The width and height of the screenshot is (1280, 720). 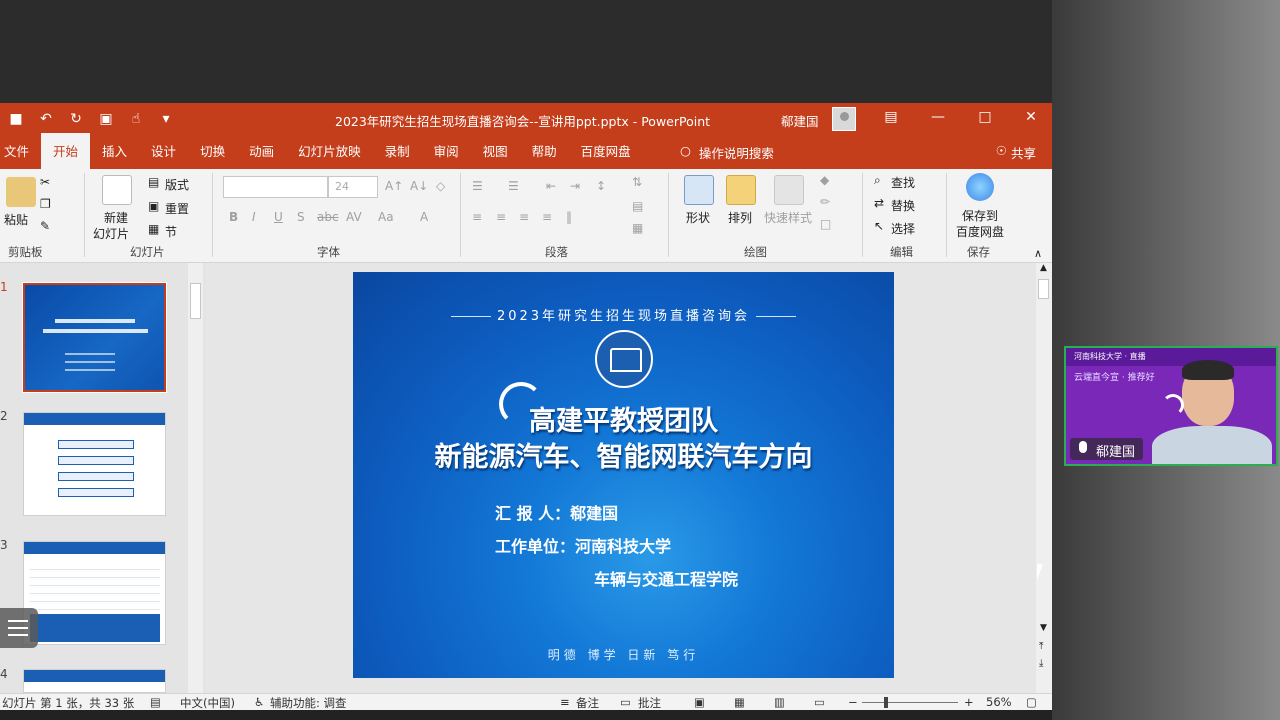 What do you see at coordinates (800, 120) in the screenshot?
I see `user-name: 郗建国` at bounding box center [800, 120].